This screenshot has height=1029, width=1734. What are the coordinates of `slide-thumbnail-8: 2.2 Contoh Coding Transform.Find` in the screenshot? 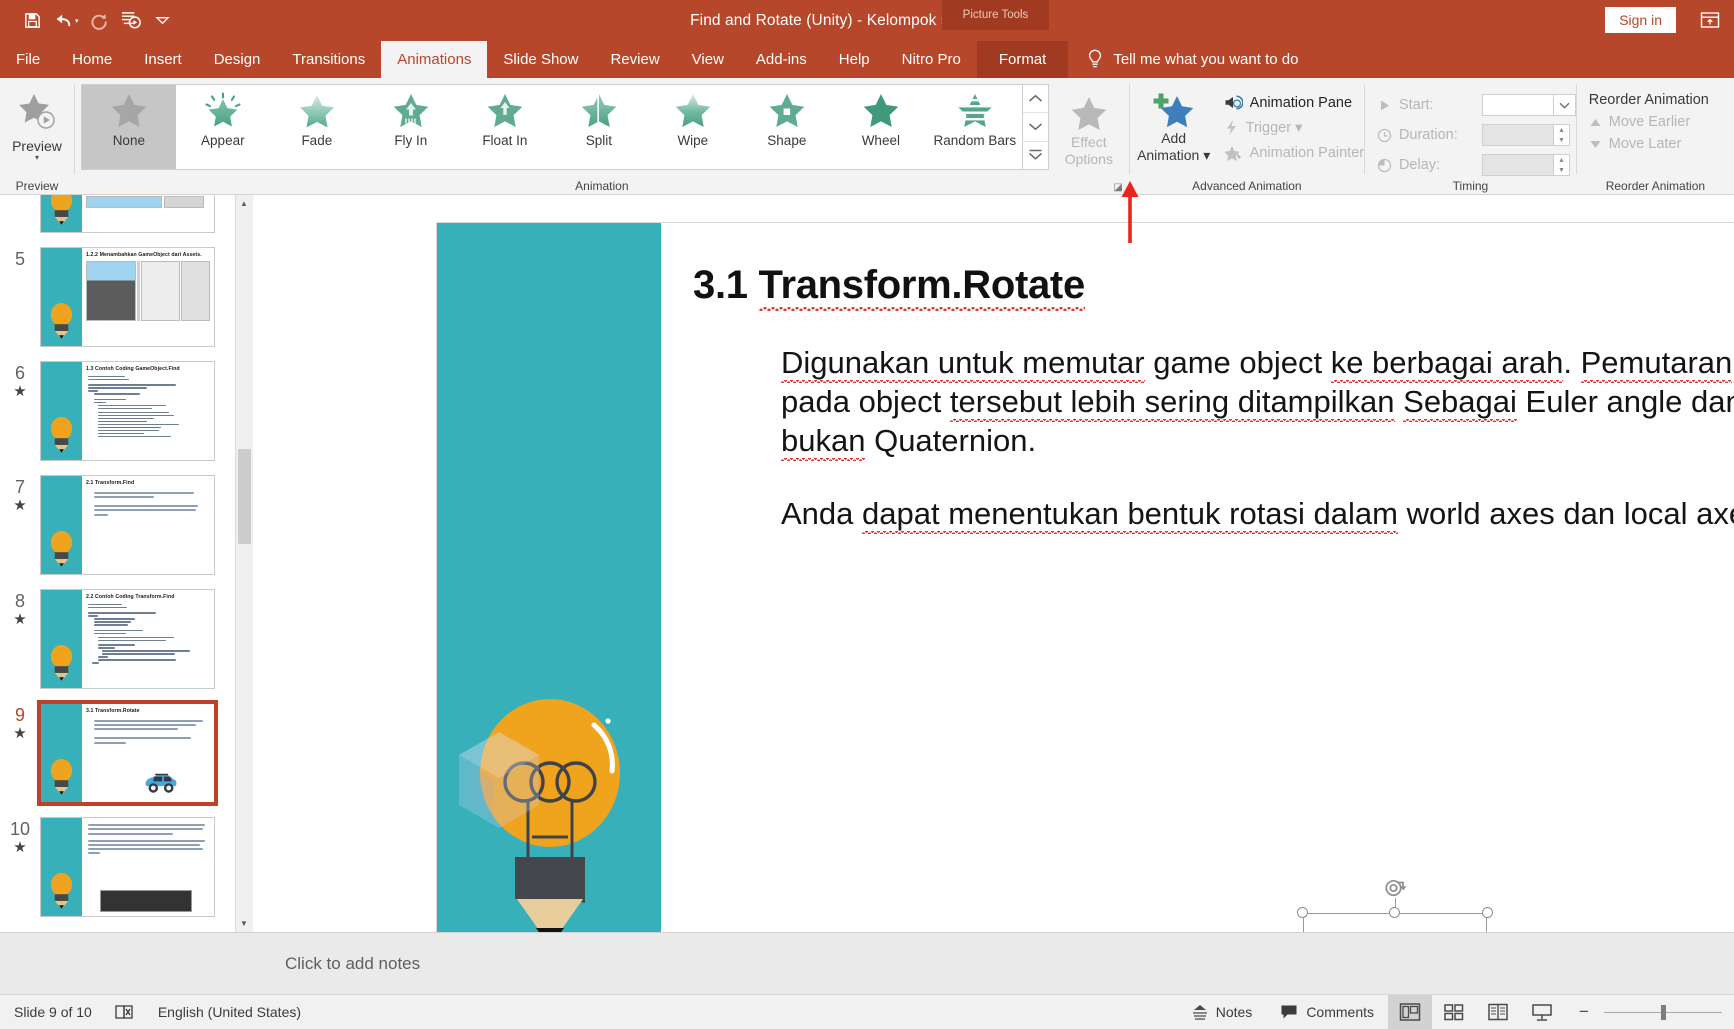 It's located at (127, 639).